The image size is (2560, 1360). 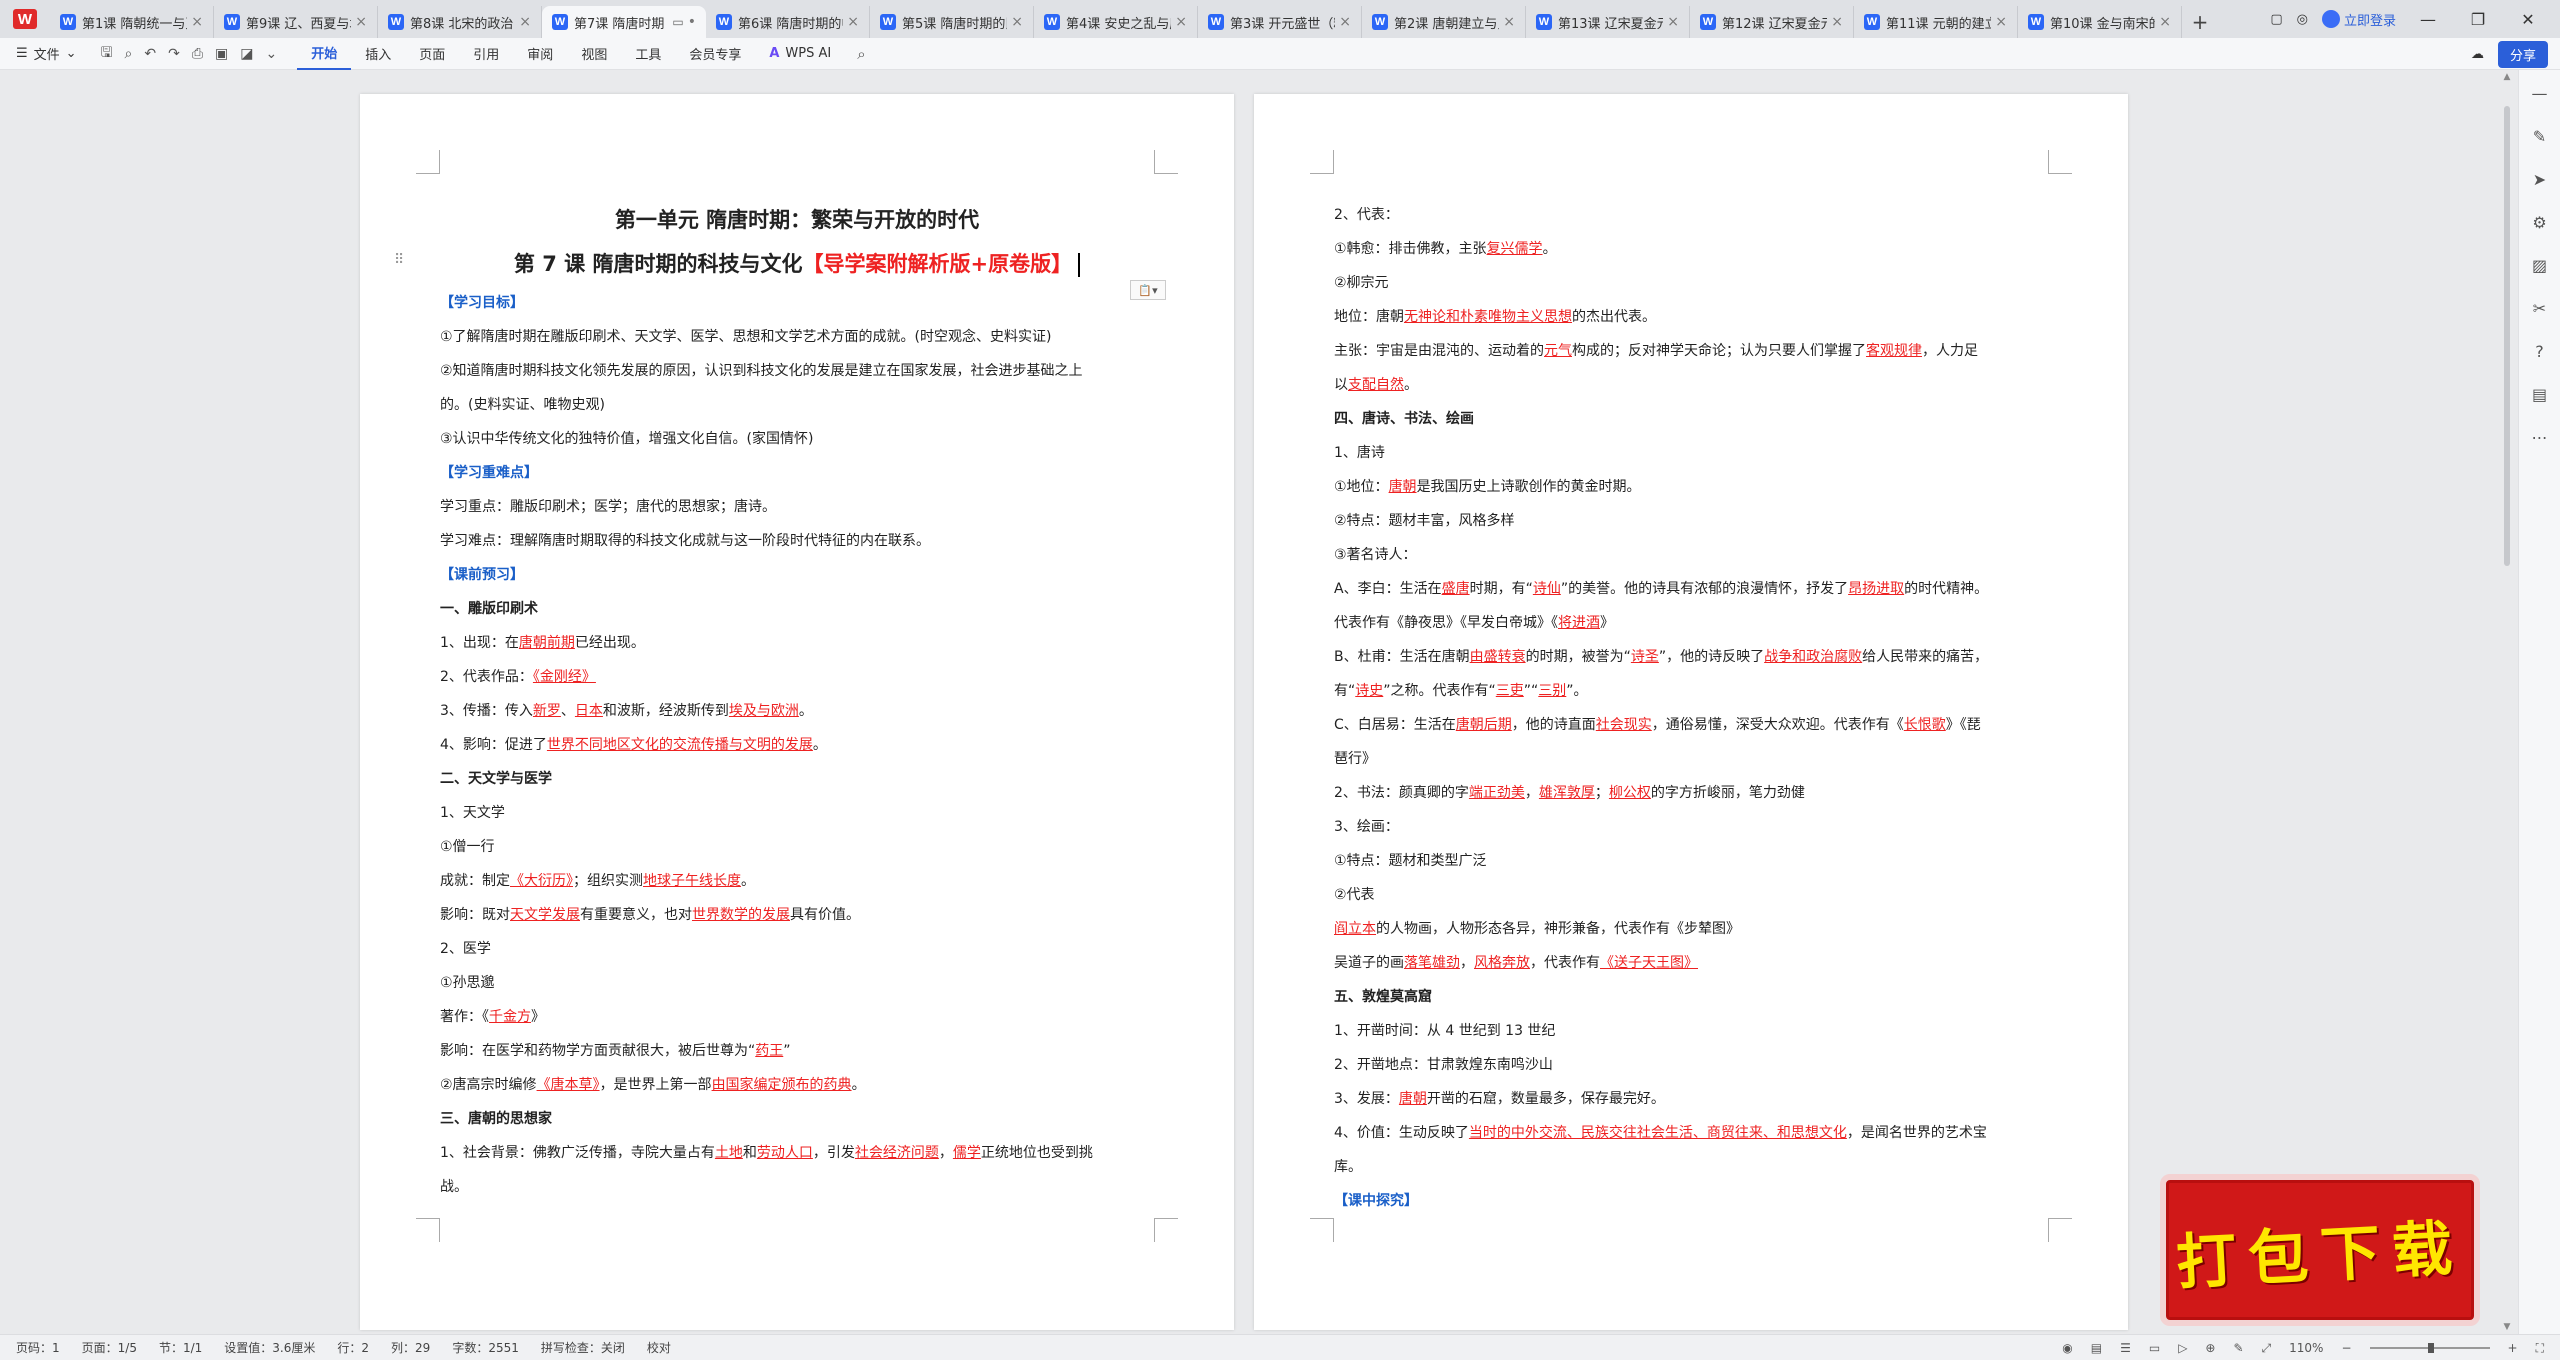 What do you see at coordinates (2096, 1348) in the screenshot?
I see `page-view-icon: ▤` at bounding box center [2096, 1348].